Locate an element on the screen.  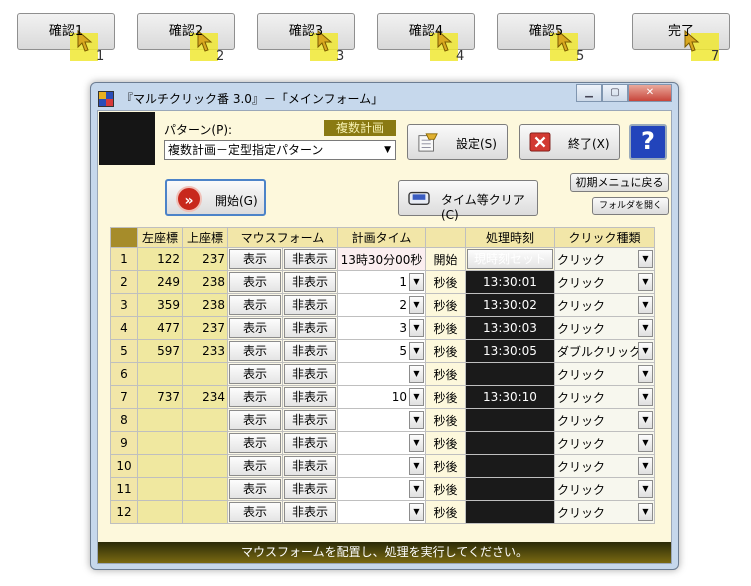
close-icon: ✕ is located at coordinates (650, 93).